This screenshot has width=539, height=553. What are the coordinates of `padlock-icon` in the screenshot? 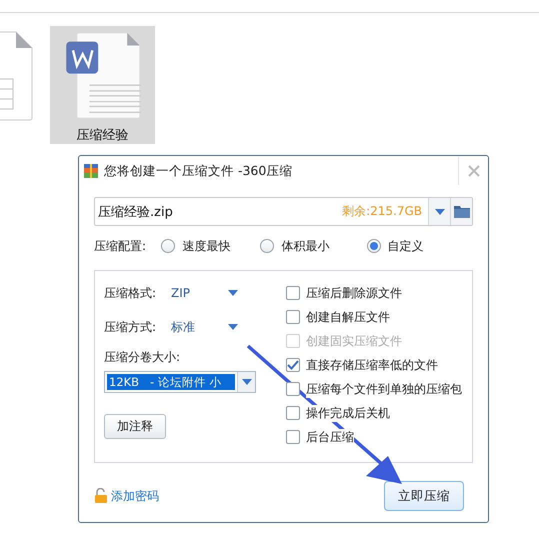 It's located at (101, 496).